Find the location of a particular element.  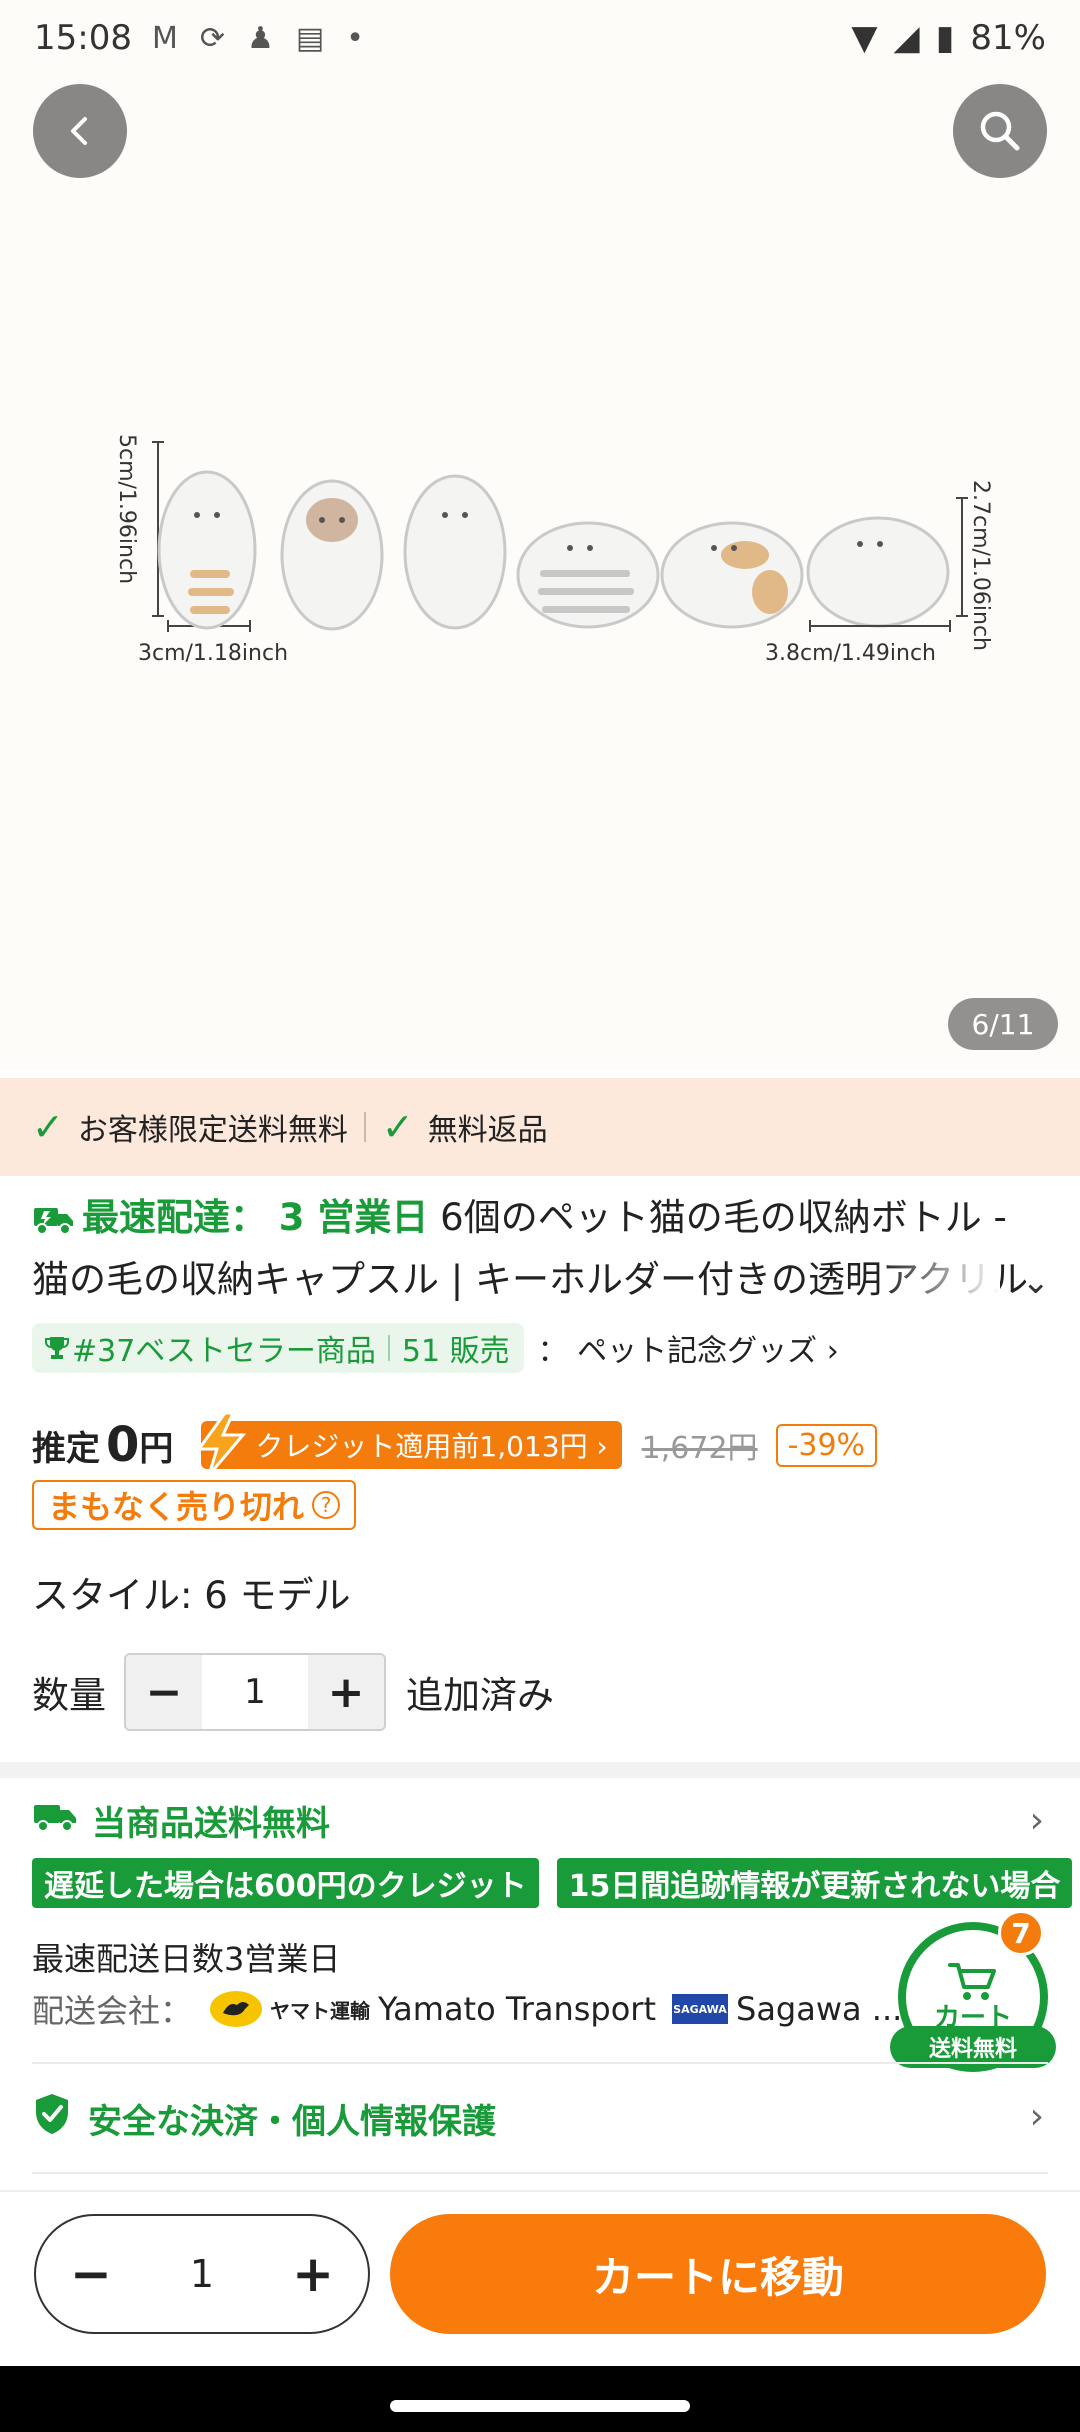

help-icon: ? is located at coordinates (326, 1505).